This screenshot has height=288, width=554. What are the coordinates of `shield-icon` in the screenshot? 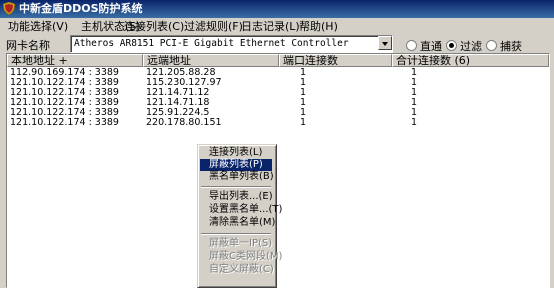 It's located at (9, 8).